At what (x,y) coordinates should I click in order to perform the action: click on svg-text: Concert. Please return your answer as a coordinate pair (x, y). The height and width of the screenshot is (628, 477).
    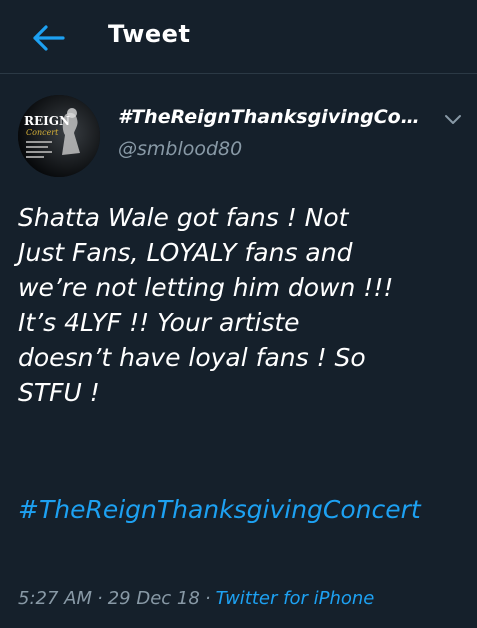
    Looking at the image, I should click on (42, 132).